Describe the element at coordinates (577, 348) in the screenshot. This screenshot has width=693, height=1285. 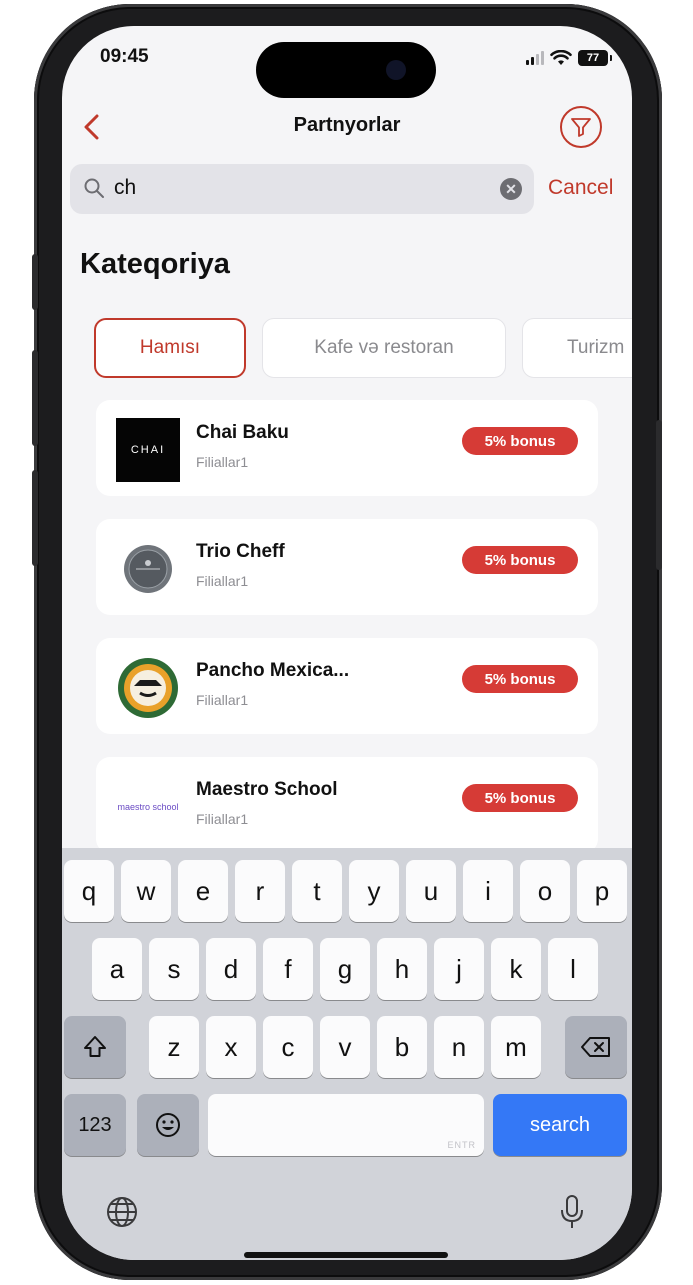
I see `chip-tourism: Turizm` at that location.